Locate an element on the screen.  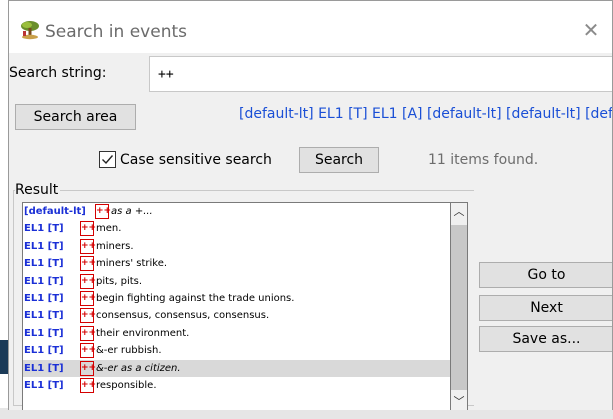
result-scrollbar: ︿ ﹀ is located at coordinates (459, 306).